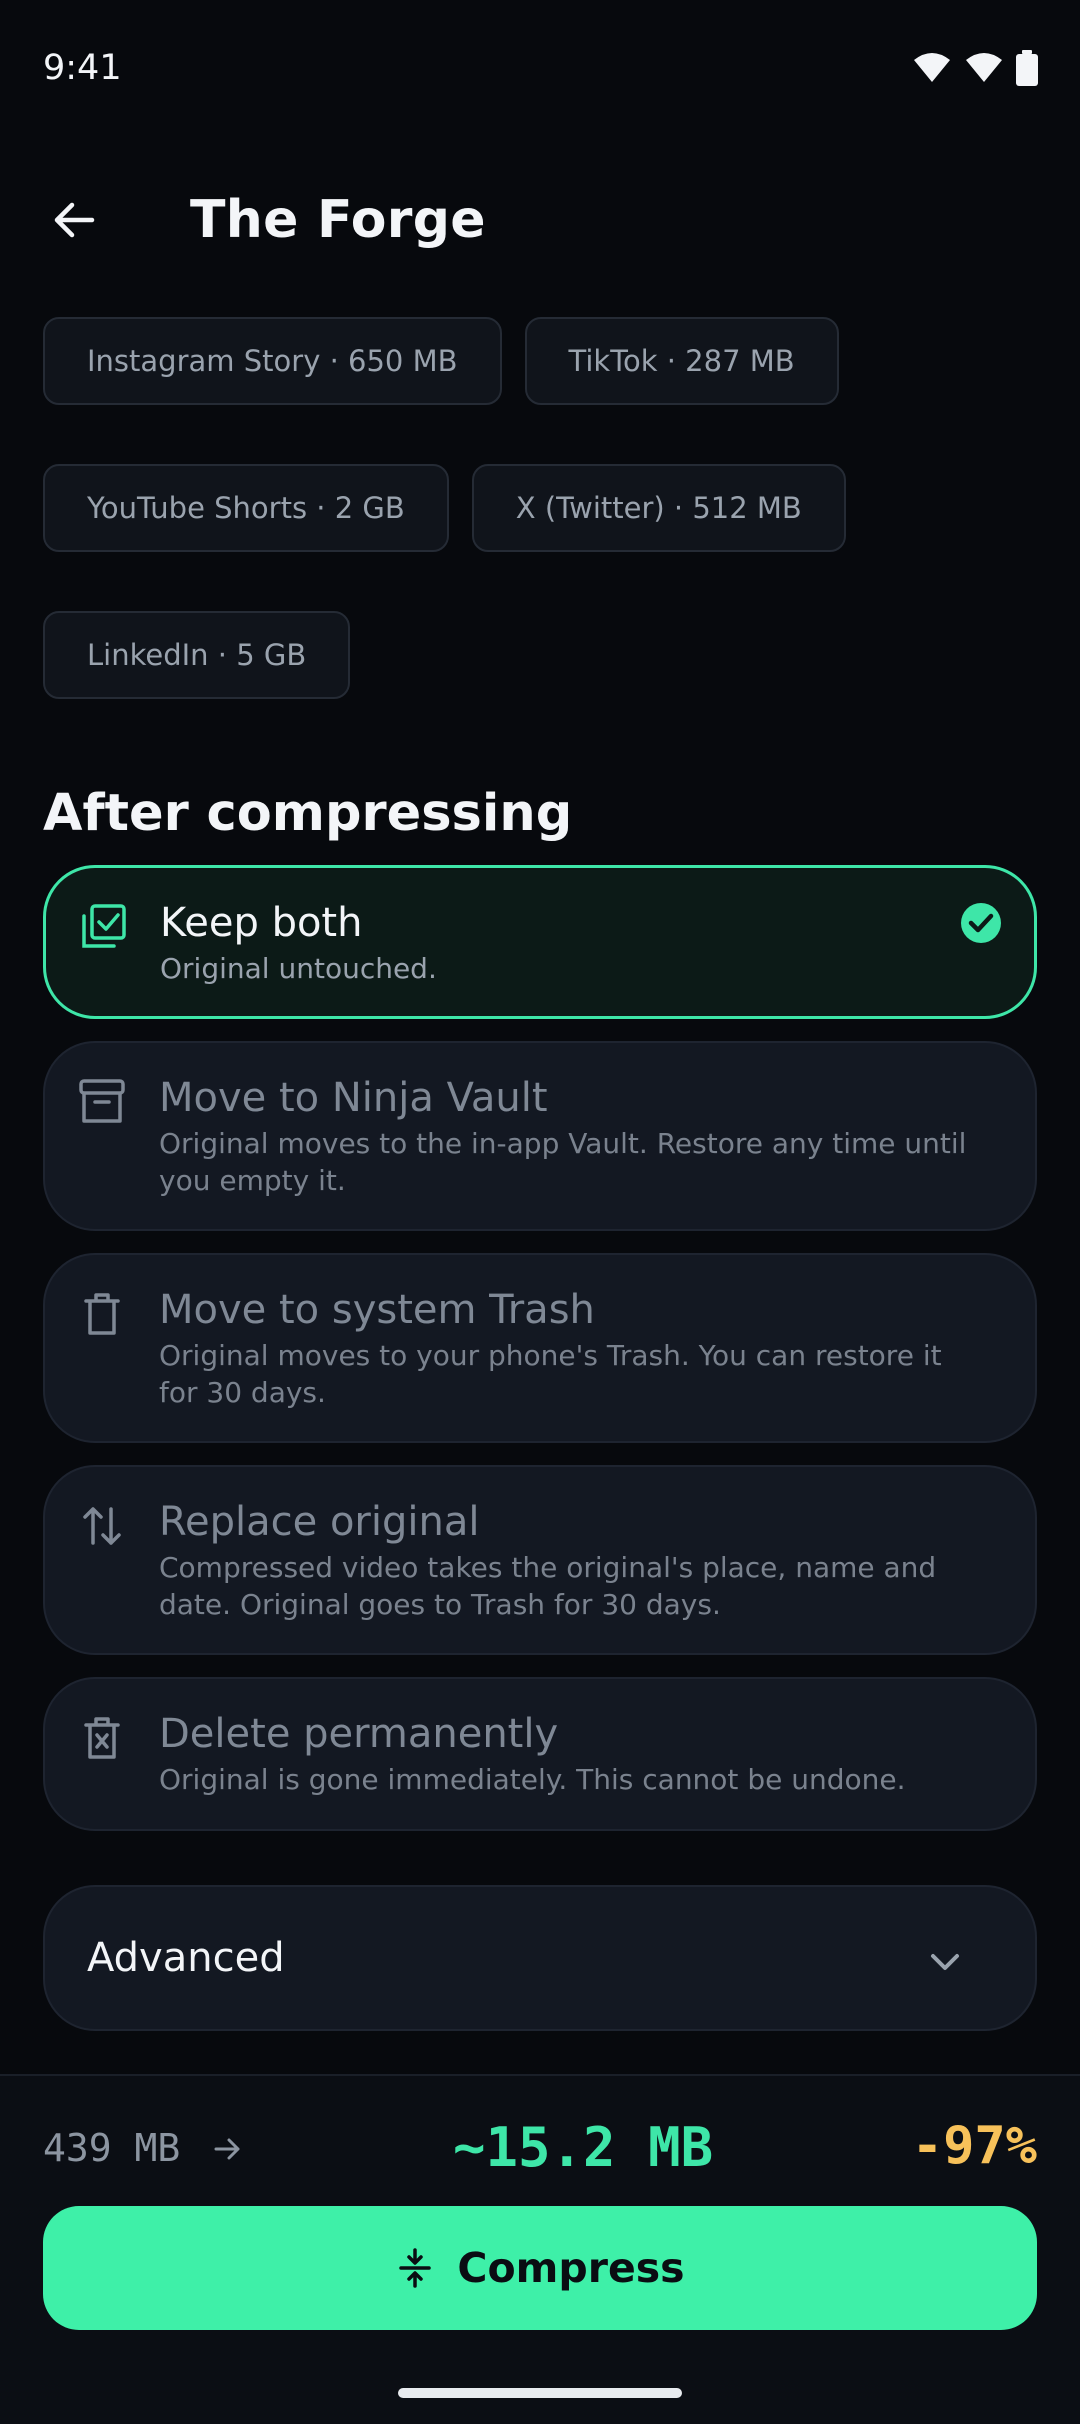 This screenshot has height=2424, width=1080. What do you see at coordinates (319, 1522) in the screenshot?
I see `option-title: Replace original` at bounding box center [319, 1522].